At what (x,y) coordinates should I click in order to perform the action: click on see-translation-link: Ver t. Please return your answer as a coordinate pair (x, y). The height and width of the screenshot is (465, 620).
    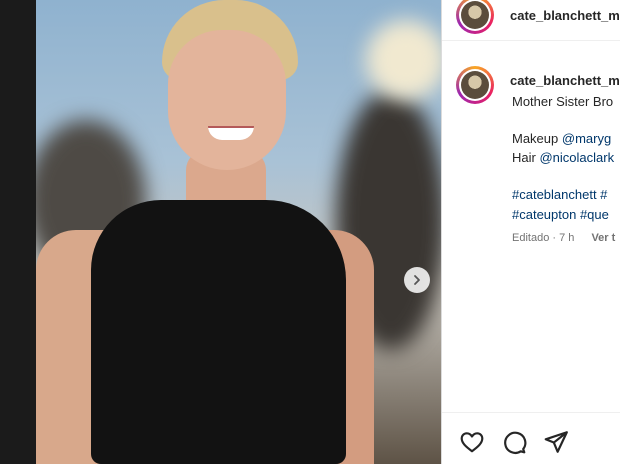
    Looking at the image, I should click on (603, 238).